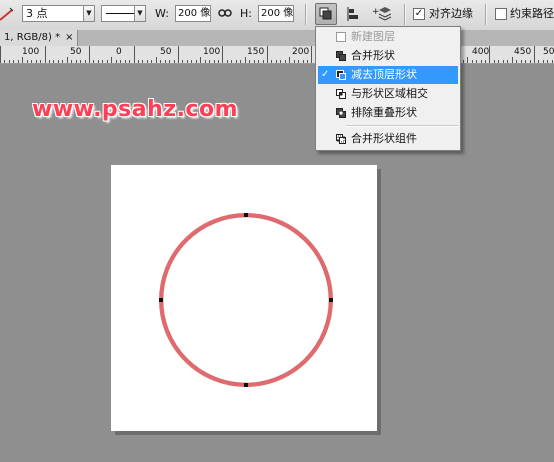 The height and width of the screenshot is (462, 554). I want to click on path-arrangement-icon: +, so click(382, 14).